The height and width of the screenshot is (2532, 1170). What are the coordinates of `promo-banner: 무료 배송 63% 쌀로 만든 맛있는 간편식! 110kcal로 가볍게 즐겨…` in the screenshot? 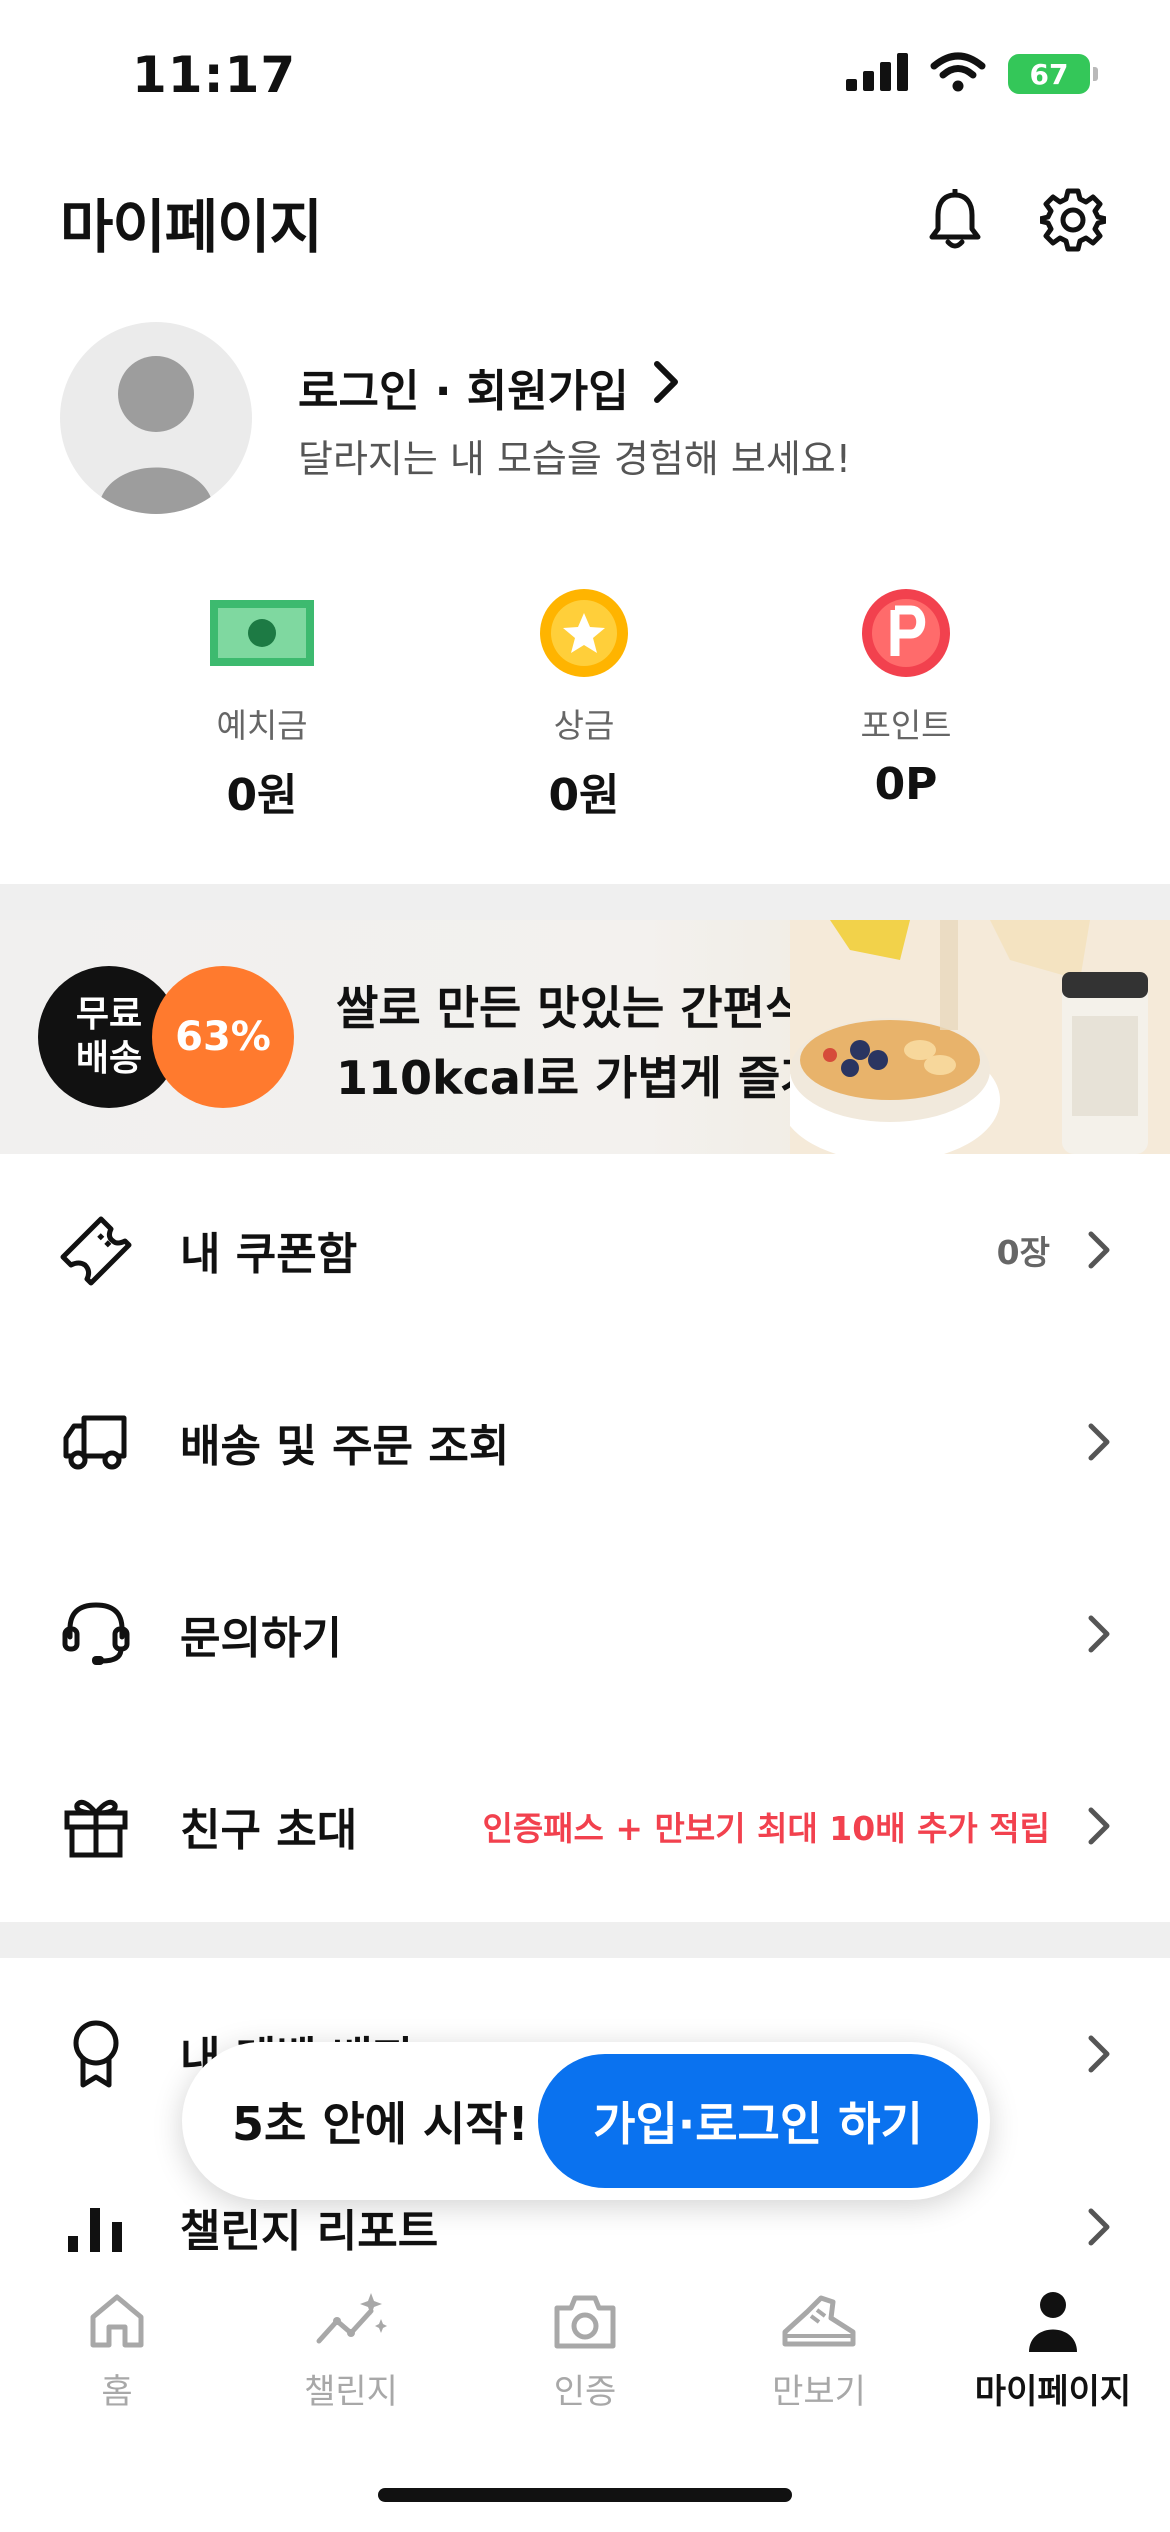 It's located at (585, 1037).